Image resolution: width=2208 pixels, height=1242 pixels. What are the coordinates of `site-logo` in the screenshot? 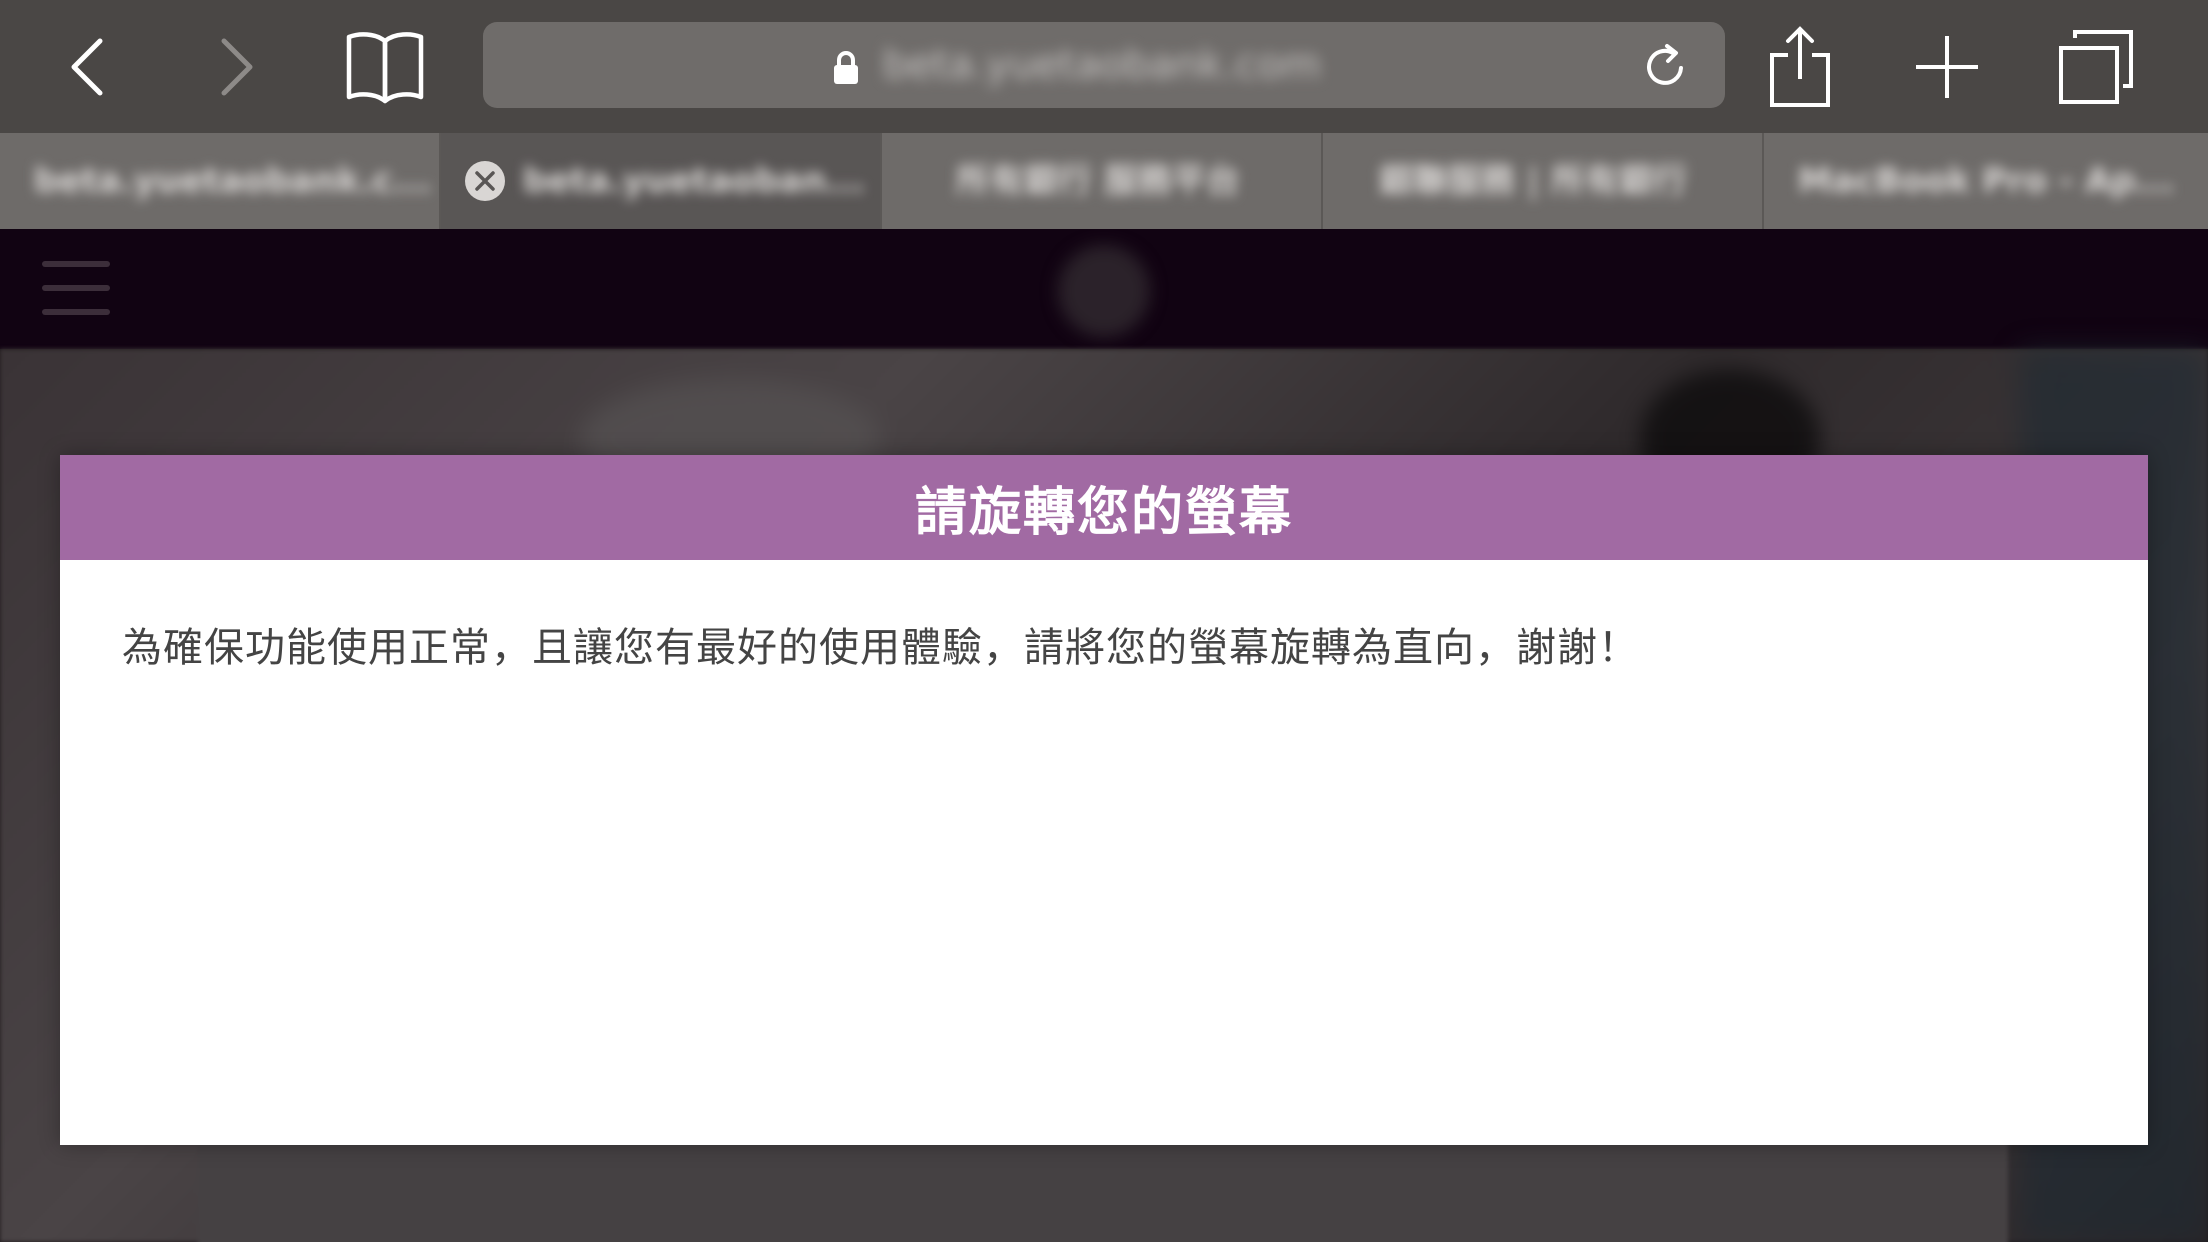 It's located at (1104, 291).